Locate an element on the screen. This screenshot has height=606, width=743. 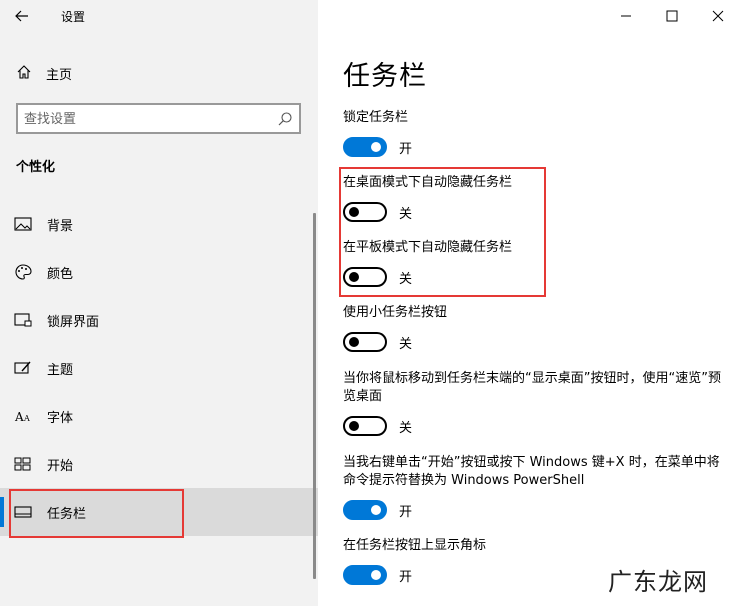
palette-icon is located at coordinates (23, 272).